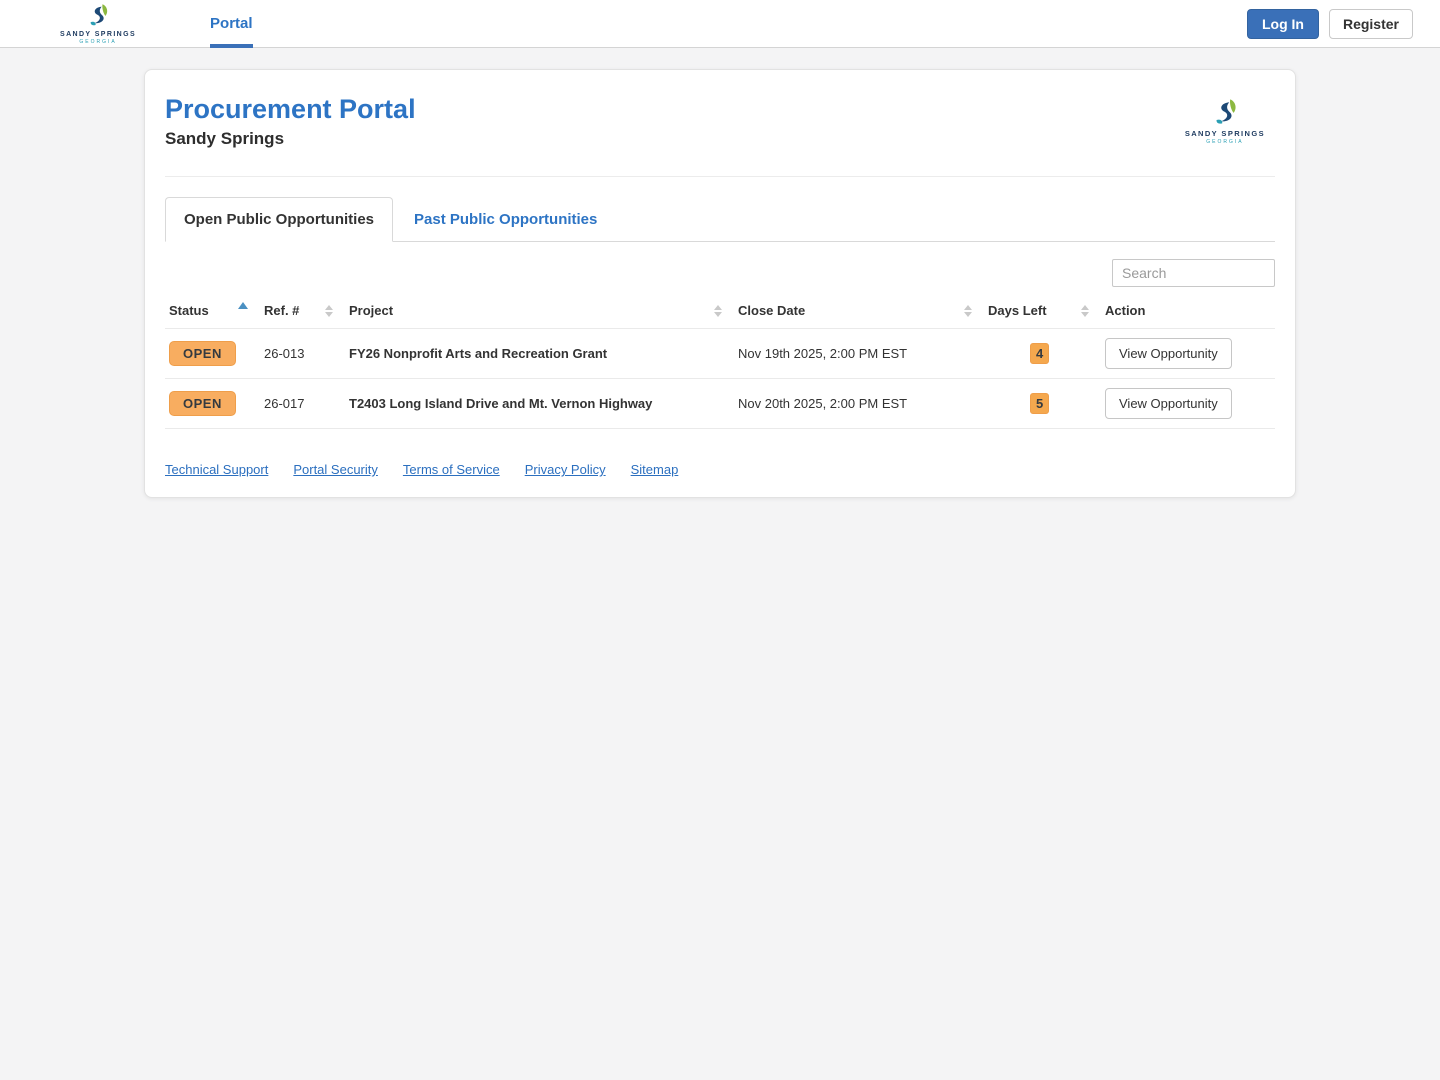  I want to click on footer-link-portal-security: Portal Security, so click(335, 469).